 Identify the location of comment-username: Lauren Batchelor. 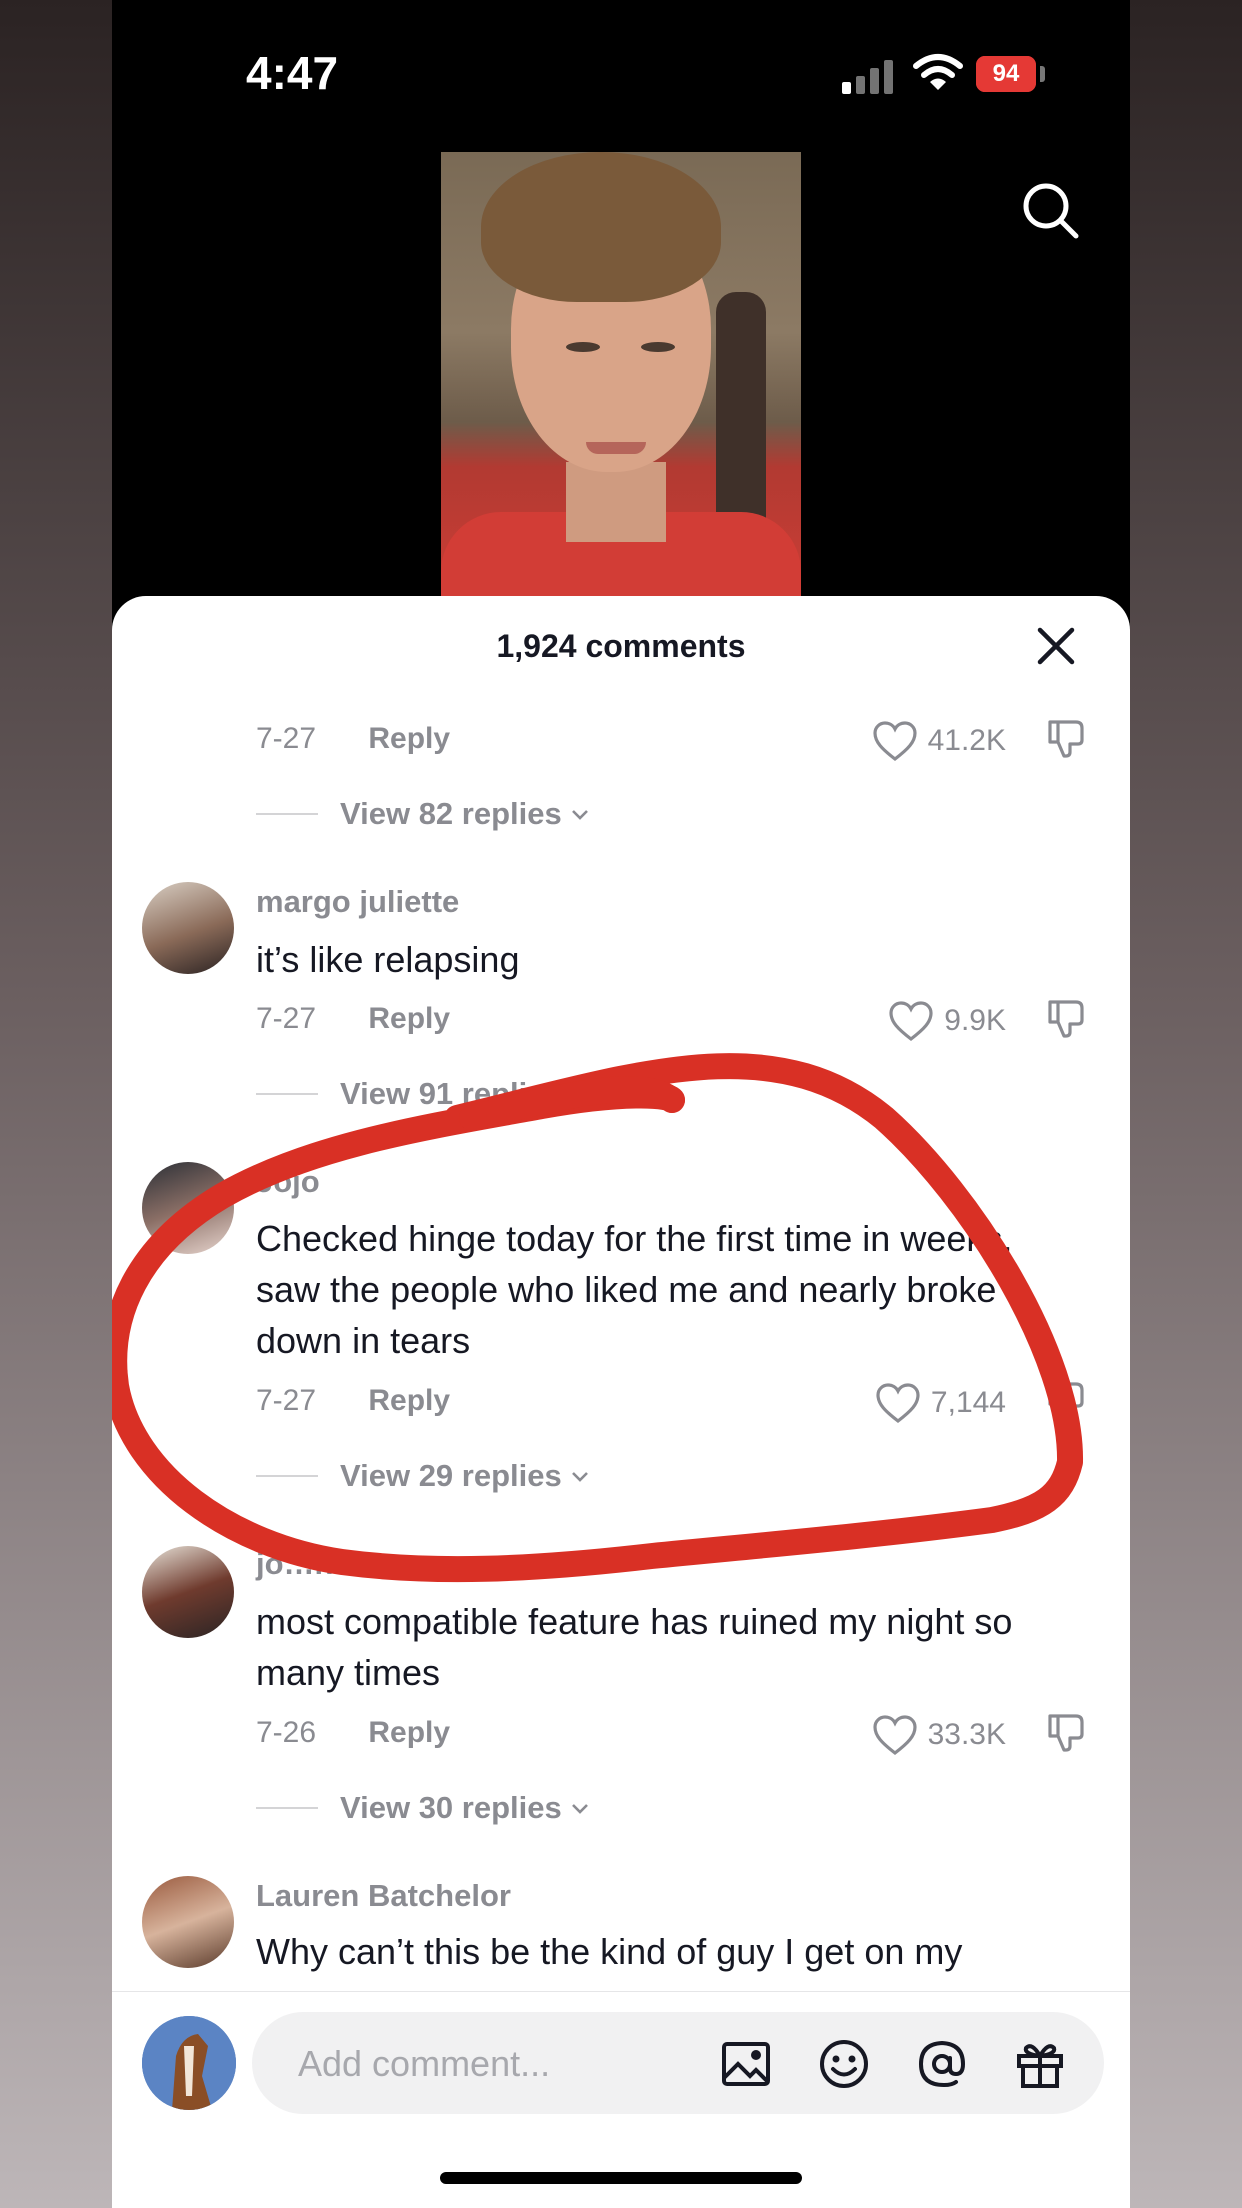
(383, 1896).